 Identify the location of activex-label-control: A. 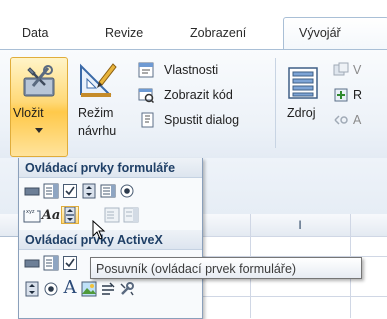
(70, 287).